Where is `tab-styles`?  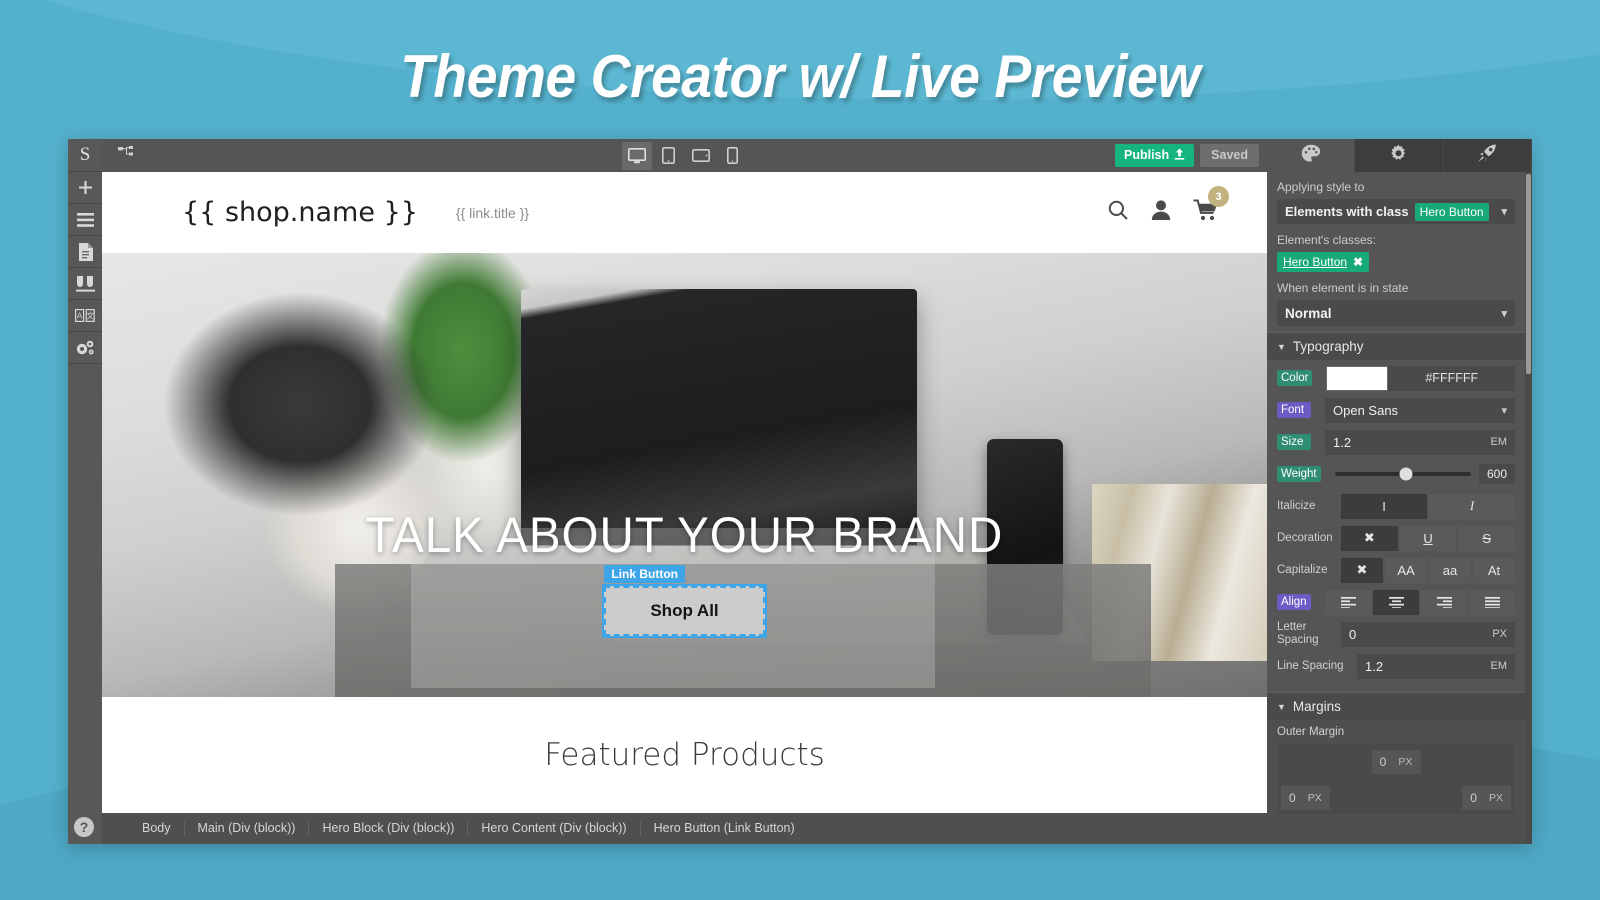 tab-styles is located at coordinates (1311, 155).